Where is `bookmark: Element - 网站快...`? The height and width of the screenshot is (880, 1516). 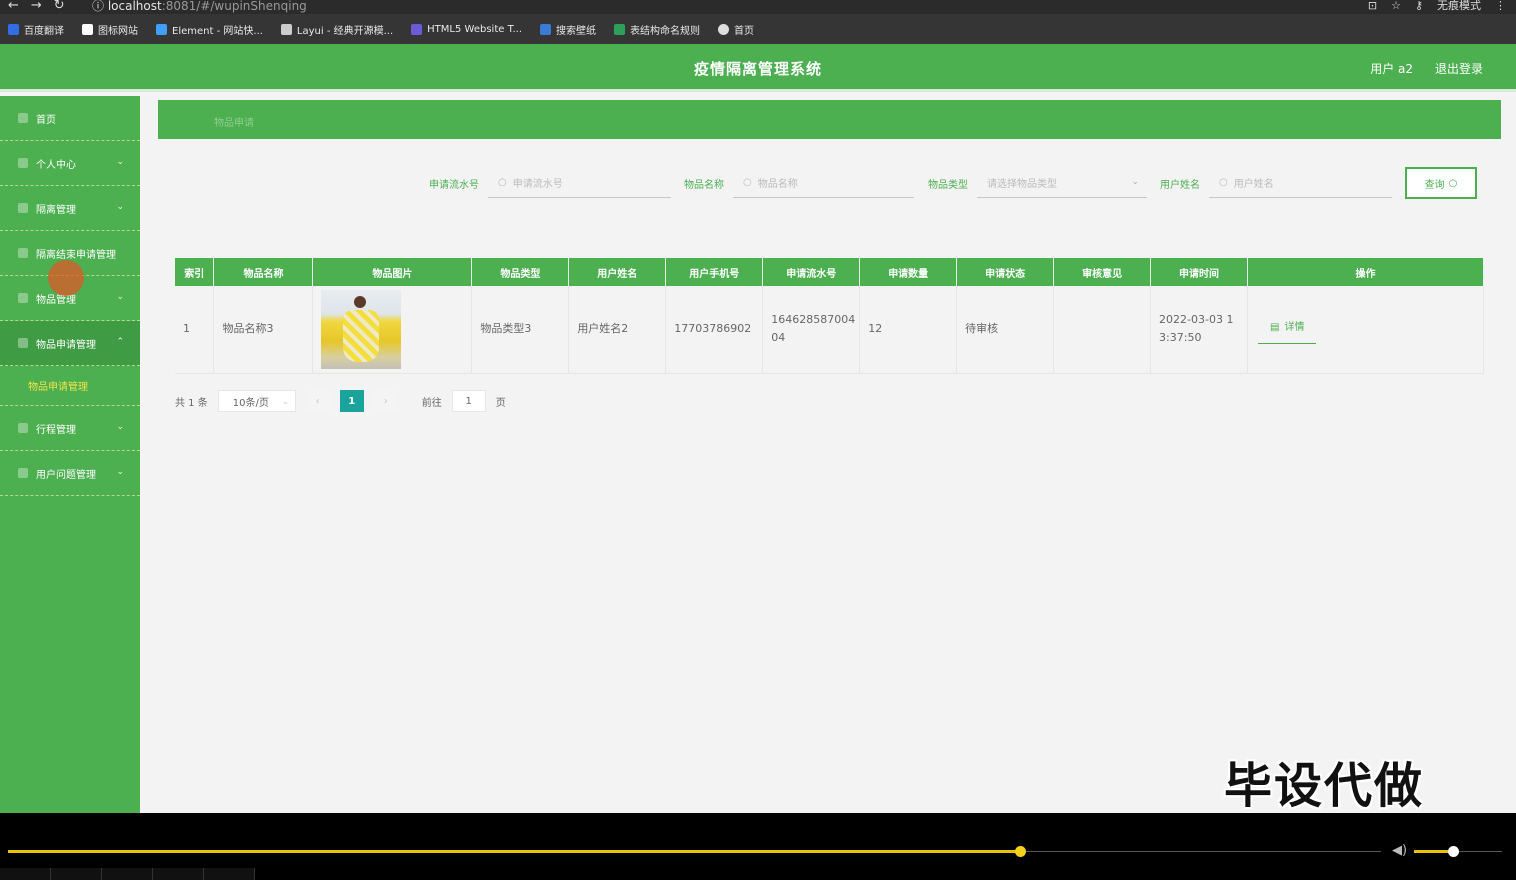 bookmark: Element - 网站快... is located at coordinates (209, 29).